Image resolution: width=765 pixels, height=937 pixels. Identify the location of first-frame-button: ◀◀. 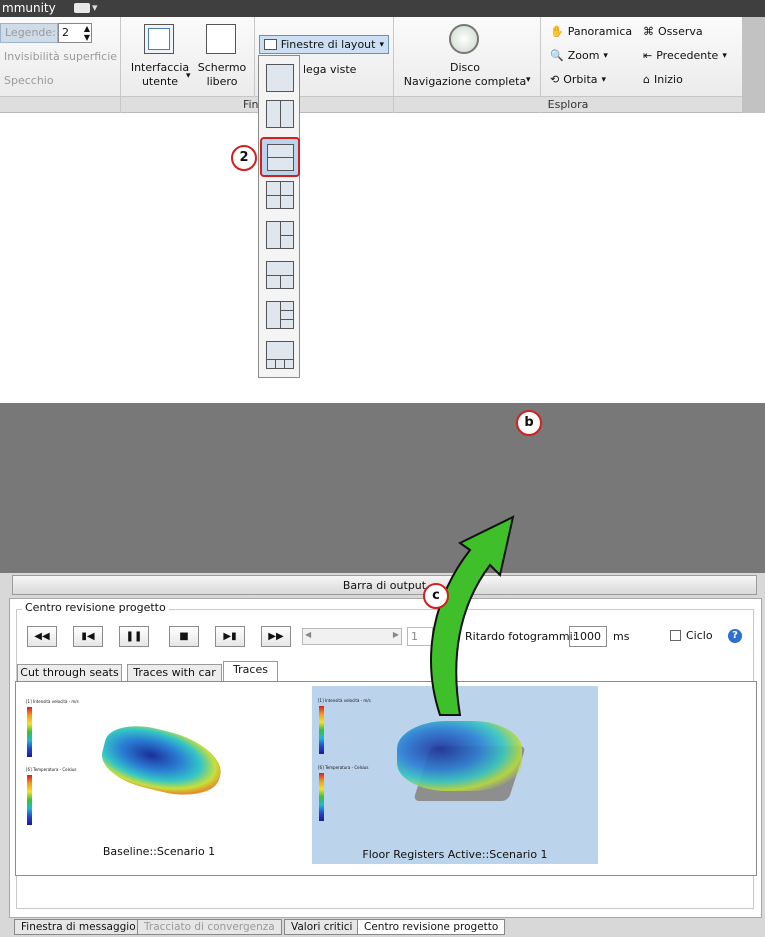
(42, 636).